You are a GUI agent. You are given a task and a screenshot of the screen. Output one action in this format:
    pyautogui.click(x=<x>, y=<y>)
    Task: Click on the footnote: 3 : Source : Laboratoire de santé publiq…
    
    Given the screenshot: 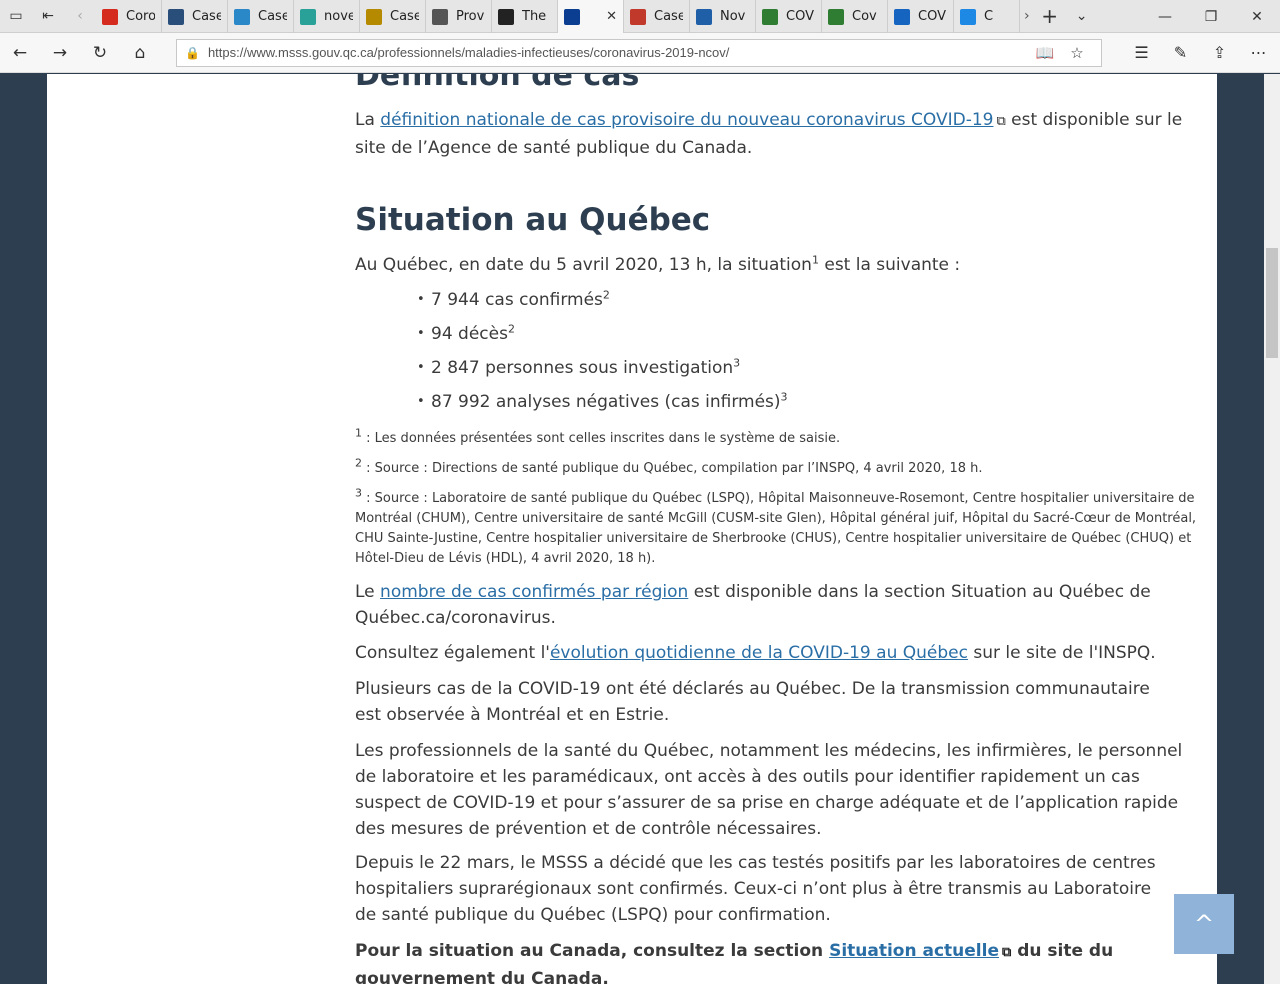 What is the action you would take?
    pyautogui.click(x=779, y=528)
    